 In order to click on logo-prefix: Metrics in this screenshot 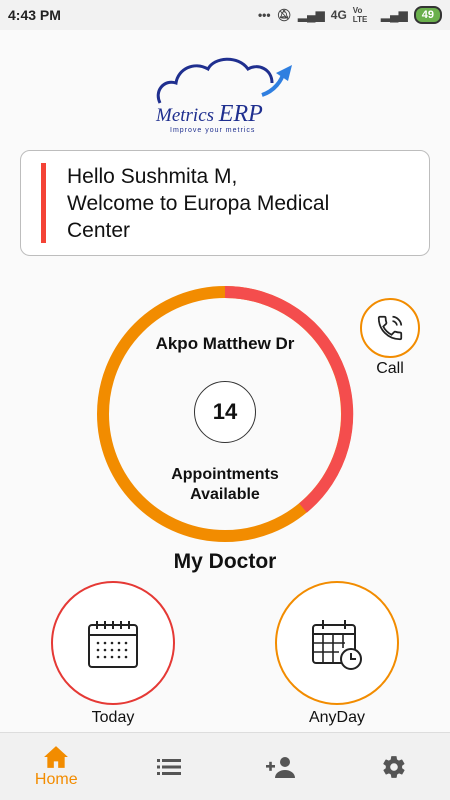, I will do `click(184, 115)`.